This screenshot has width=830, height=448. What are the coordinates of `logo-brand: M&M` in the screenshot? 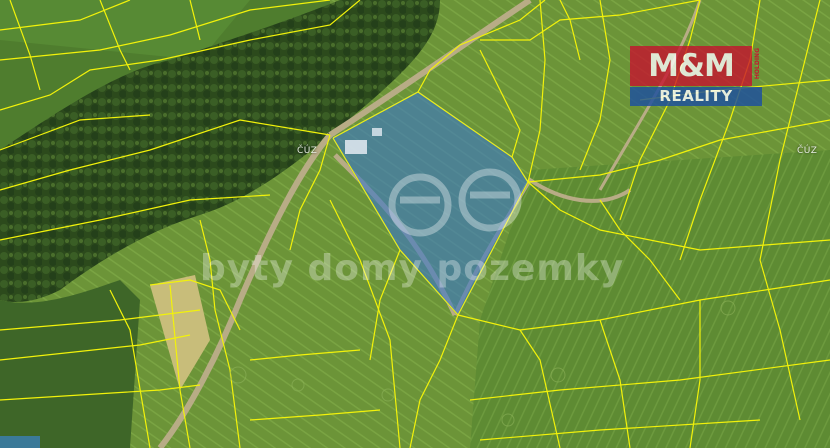 It's located at (691, 66).